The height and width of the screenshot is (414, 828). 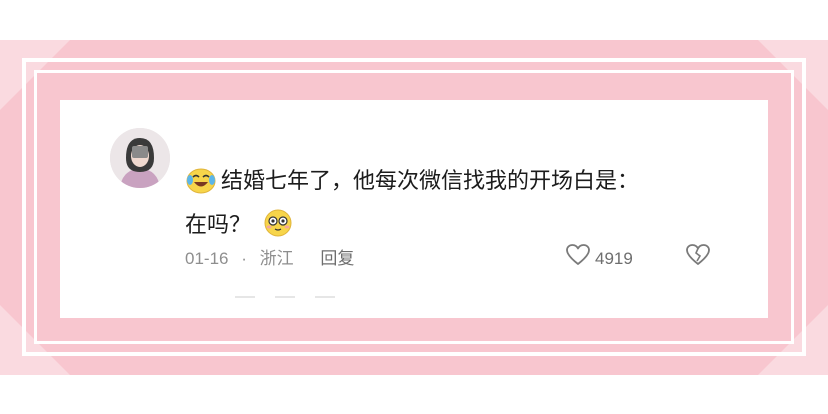 I want to click on comment-location: 浙江, so click(x=276, y=258).